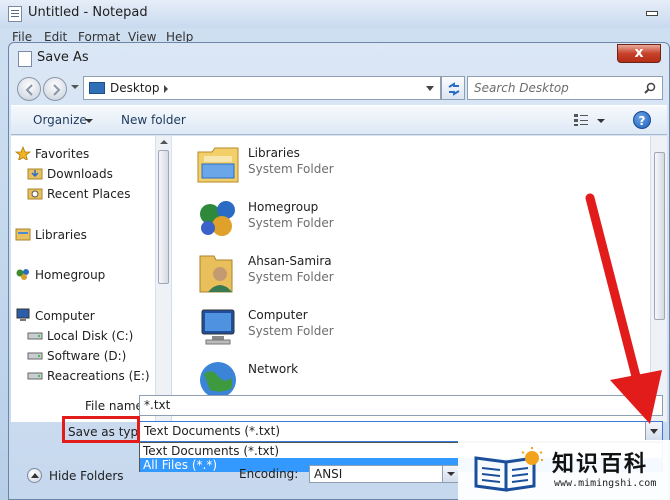  What do you see at coordinates (508, 469) in the screenshot?
I see `book-lightbulb-logo-icon` at bounding box center [508, 469].